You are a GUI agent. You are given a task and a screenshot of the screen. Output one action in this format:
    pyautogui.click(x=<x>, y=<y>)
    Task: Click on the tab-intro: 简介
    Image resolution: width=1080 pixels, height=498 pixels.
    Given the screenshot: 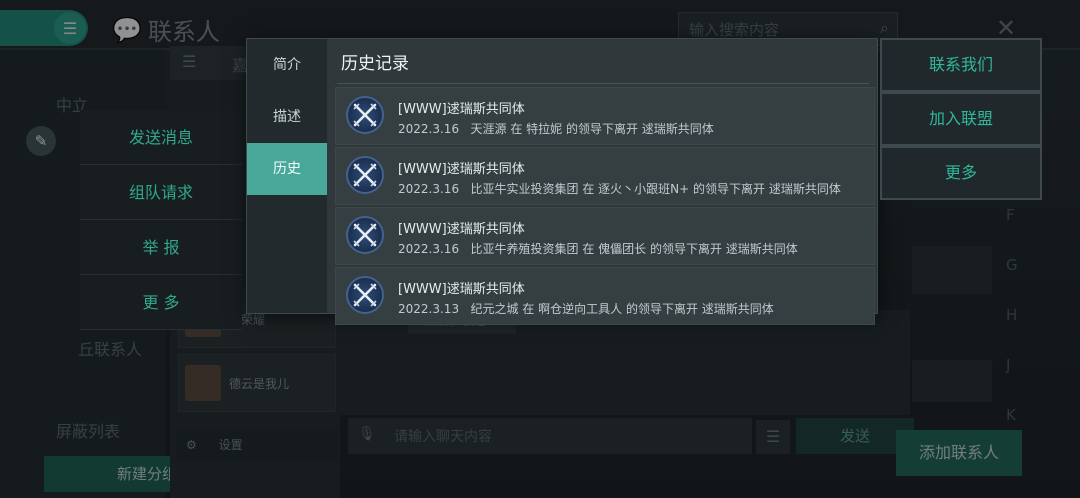 What is the action you would take?
    pyautogui.click(x=287, y=65)
    